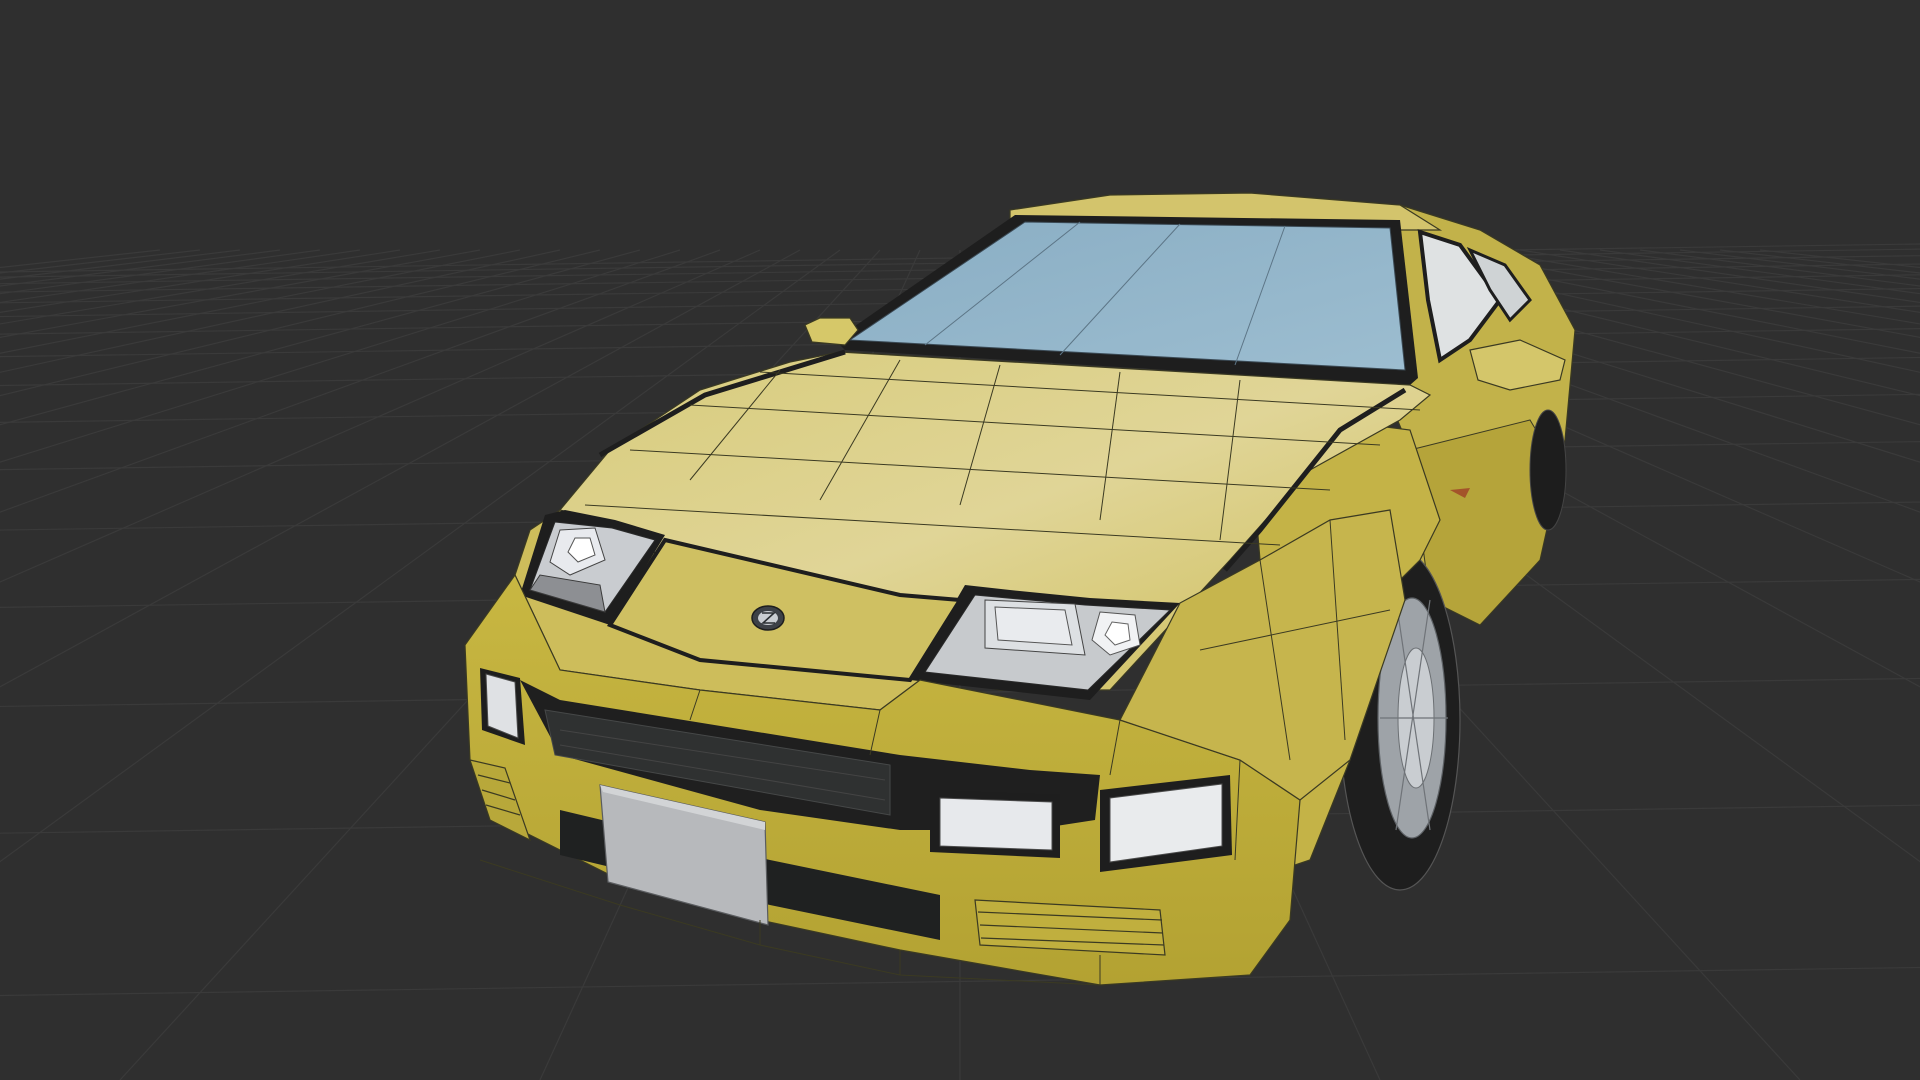 The height and width of the screenshot is (1080, 1920). Describe the element at coordinates (1548, 470) in the screenshot. I see `rear-wheel` at that location.